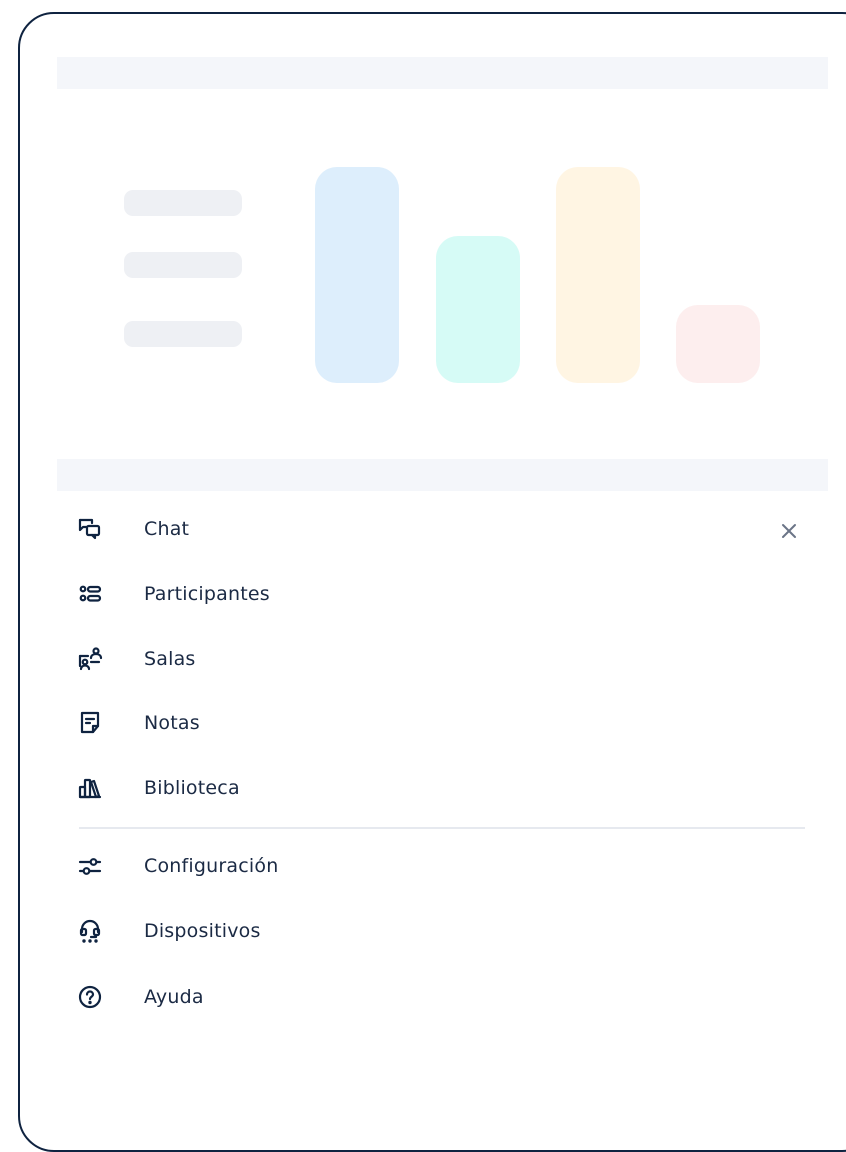 This screenshot has height=1152, width=846. I want to click on menu-item-label: Dispositivos, so click(202, 931).